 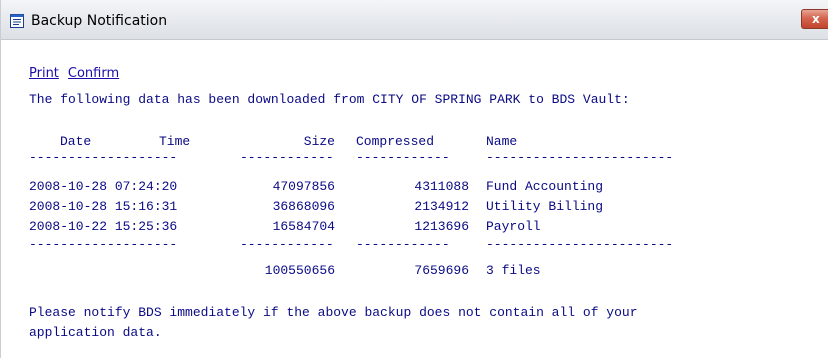 I want to click on total-size: 100550656, so click(x=299, y=270).